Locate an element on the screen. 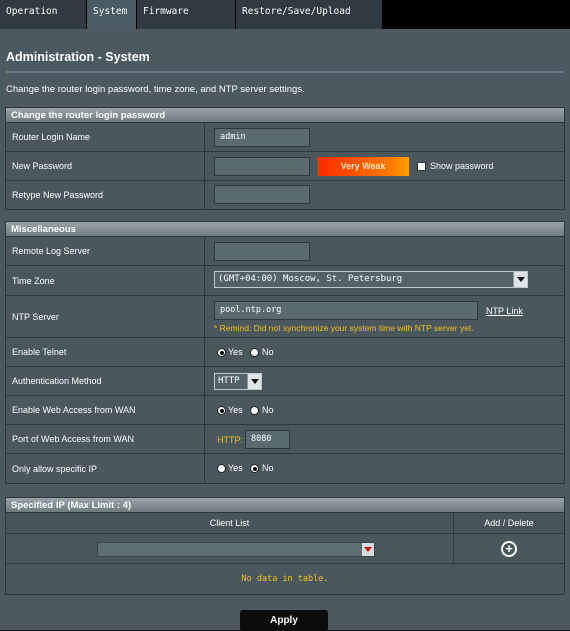  plus-circle-icon: + is located at coordinates (509, 548).